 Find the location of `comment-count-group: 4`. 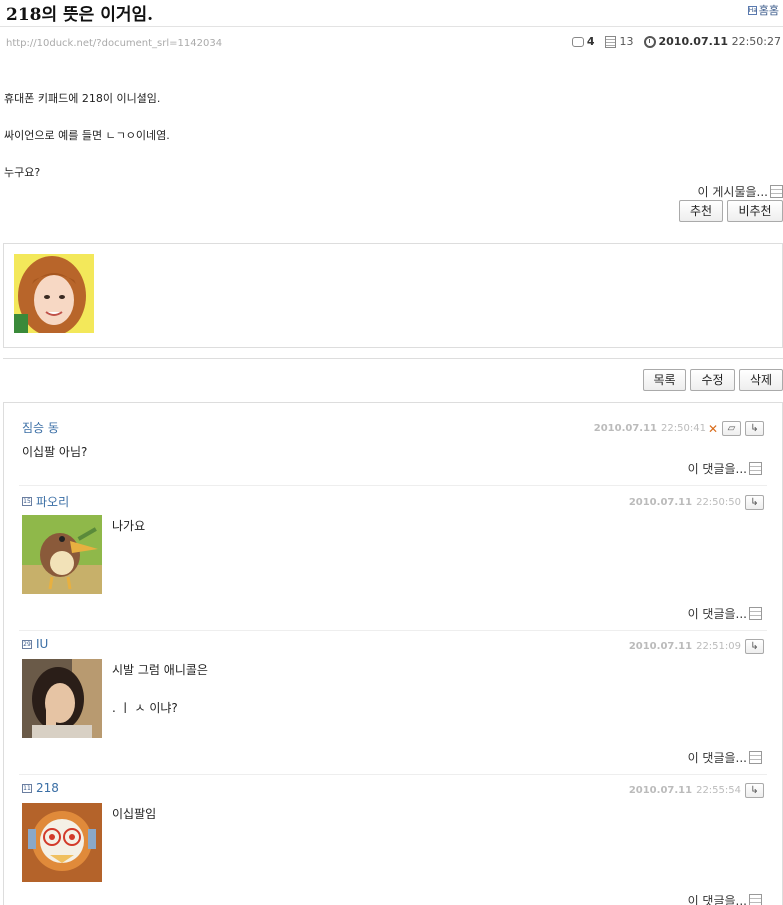

comment-count-group: 4 is located at coordinates (583, 41).